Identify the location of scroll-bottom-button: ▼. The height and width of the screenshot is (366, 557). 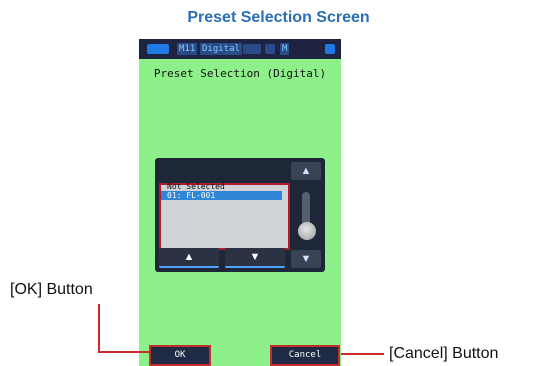
(306, 259).